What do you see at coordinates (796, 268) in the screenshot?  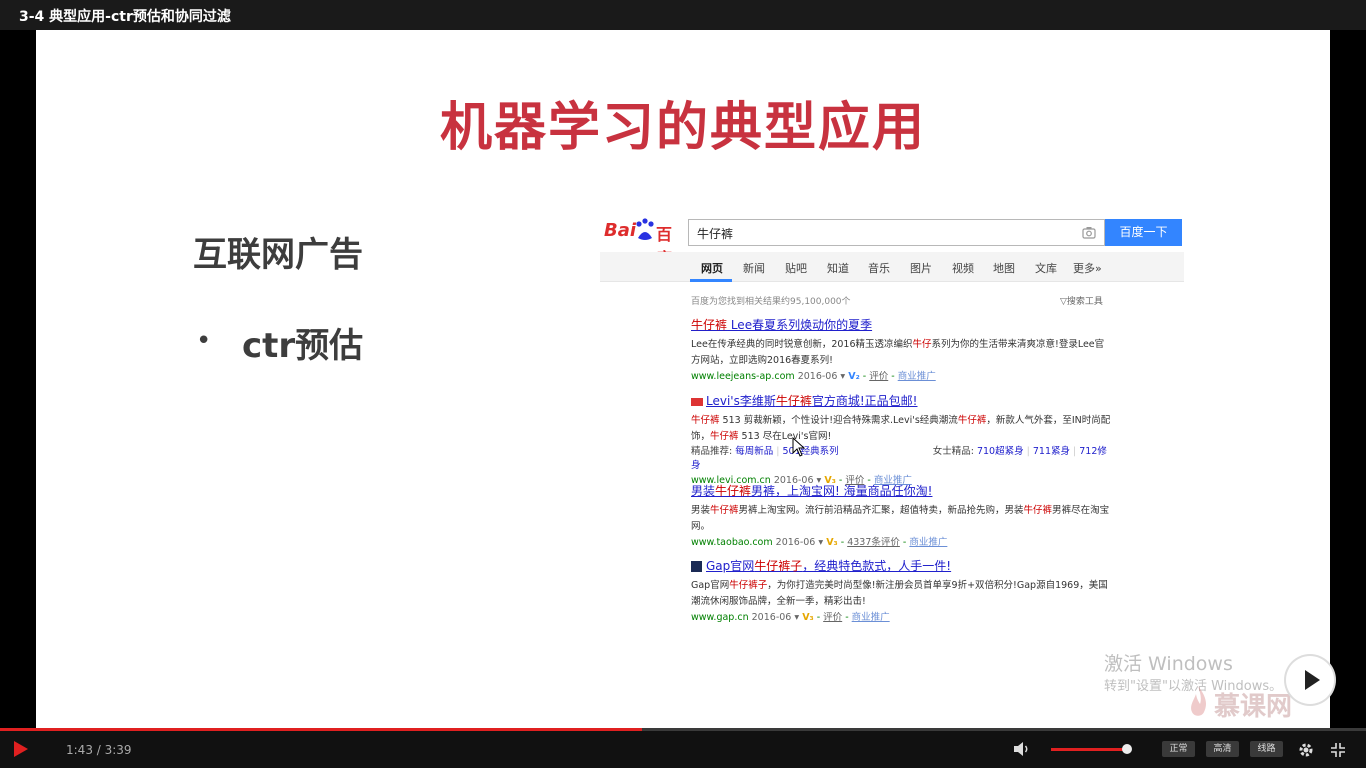 I see `tab-tieba: 贴吧` at bounding box center [796, 268].